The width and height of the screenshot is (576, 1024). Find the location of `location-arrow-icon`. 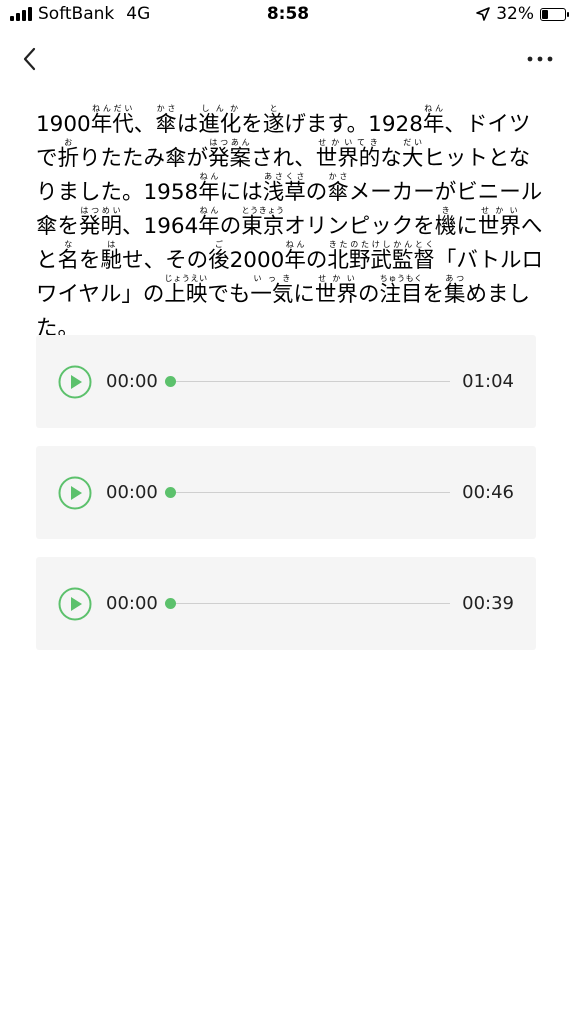

location-arrow-icon is located at coordinates (483, 14).